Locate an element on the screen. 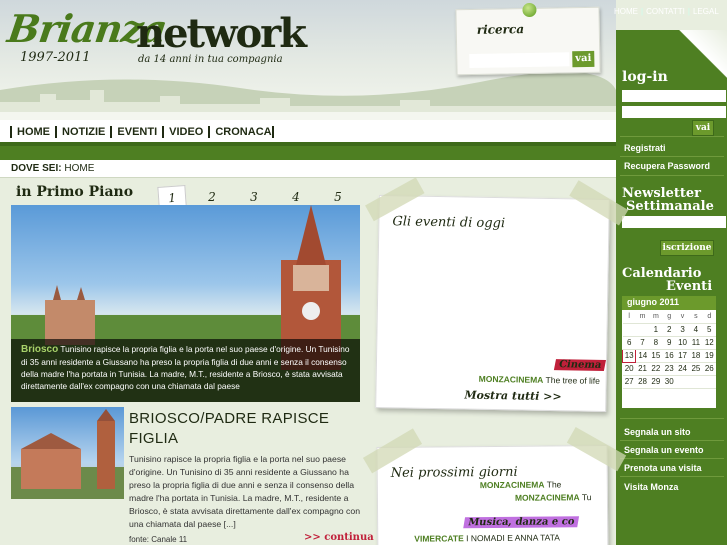 The height and width of the screenshot is (545, 727). search-input is located at coordinates (519, 60).